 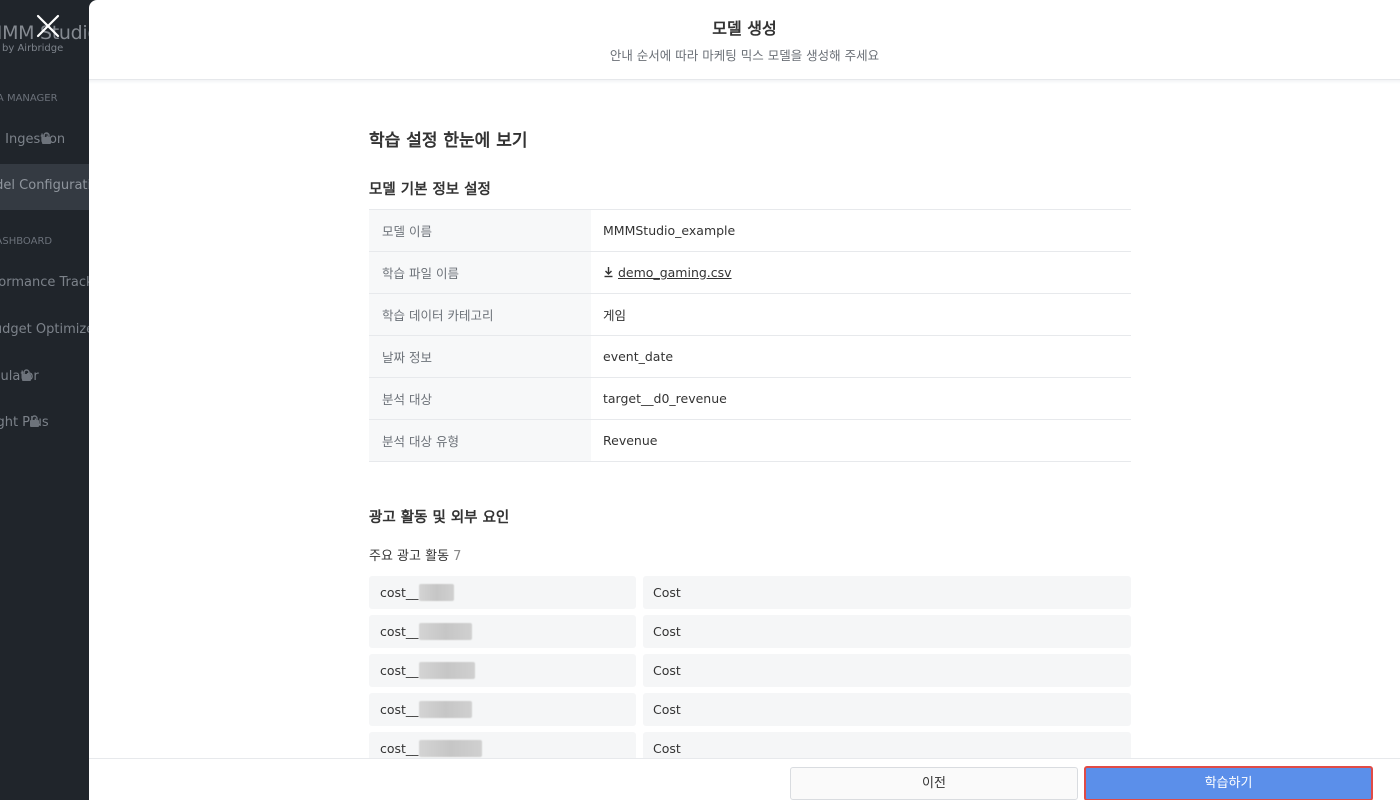 What do you see at coordinates (29, 98) in the screenshot?
I see `sidebar-section-data-manager: DATA MANAGER` at bounding box center [29, 98].